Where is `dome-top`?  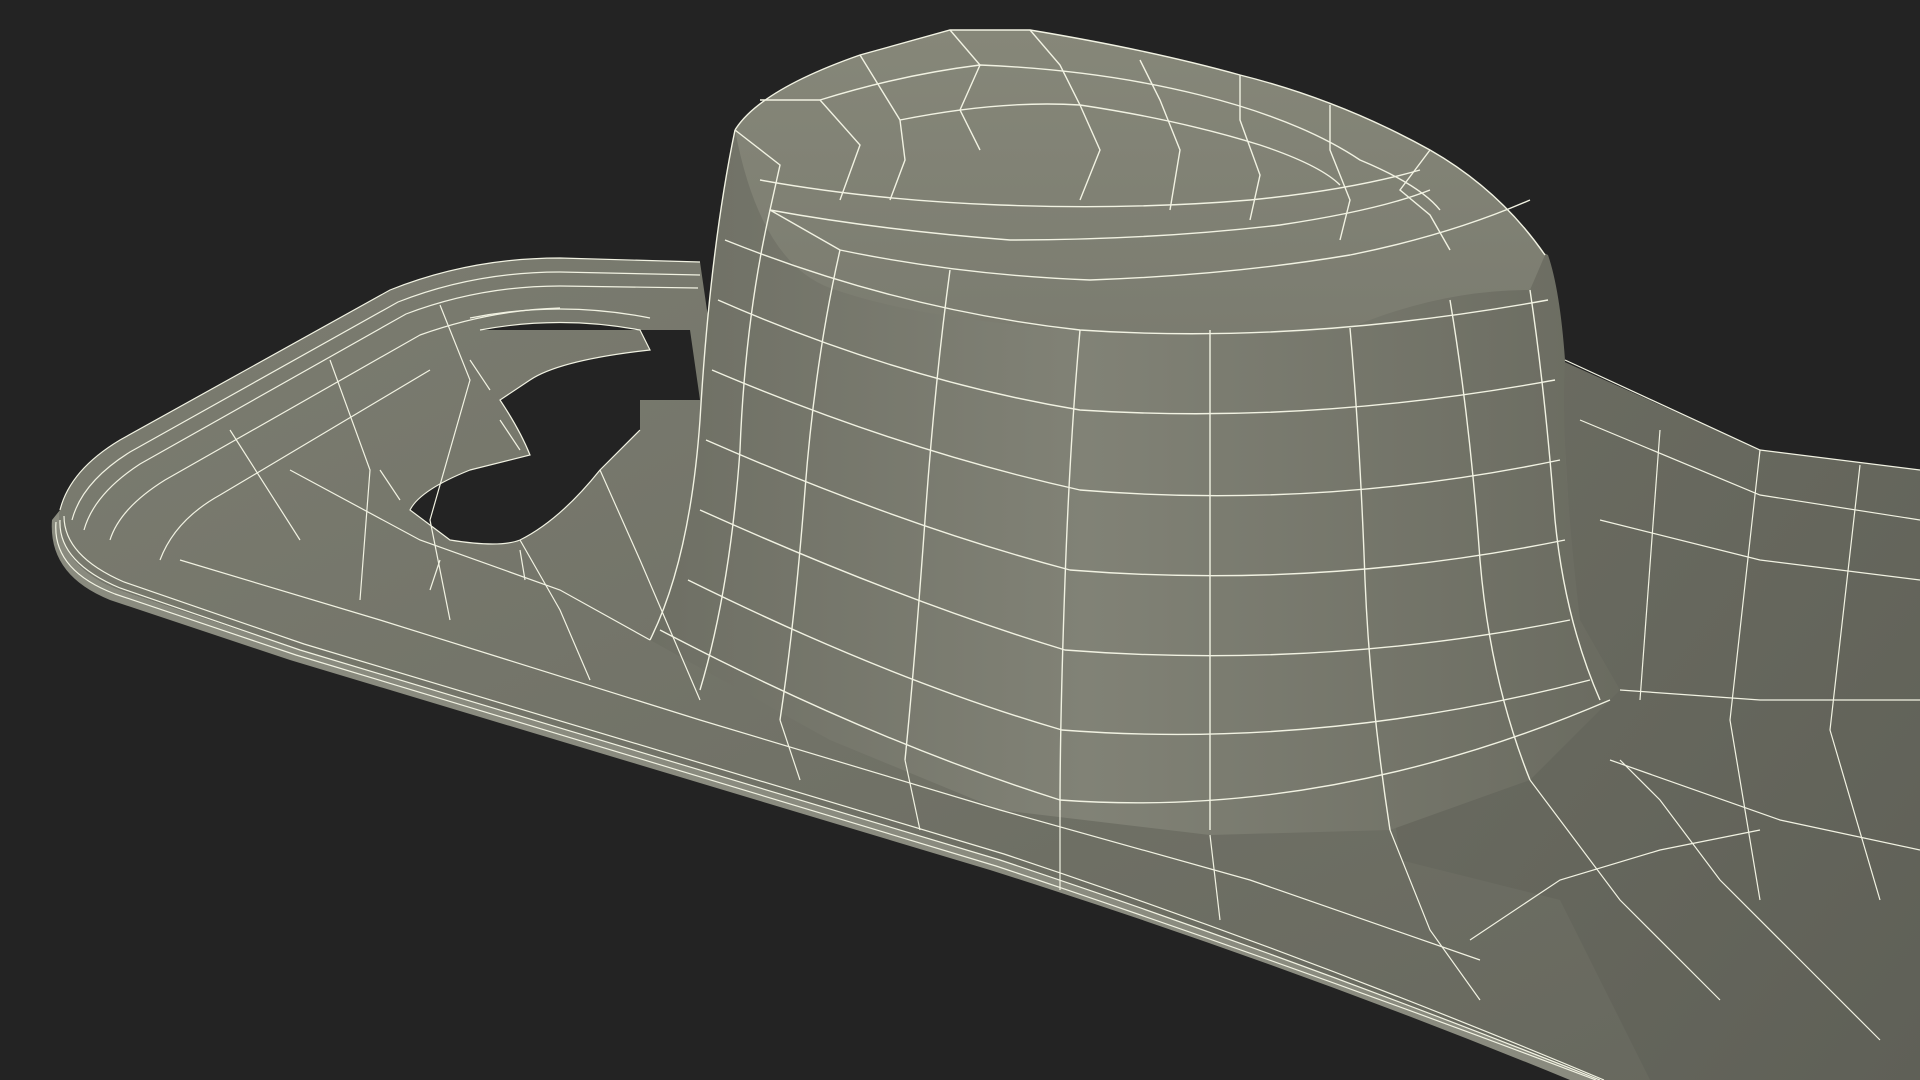
dome-top is located at coordinates (1140, 182).